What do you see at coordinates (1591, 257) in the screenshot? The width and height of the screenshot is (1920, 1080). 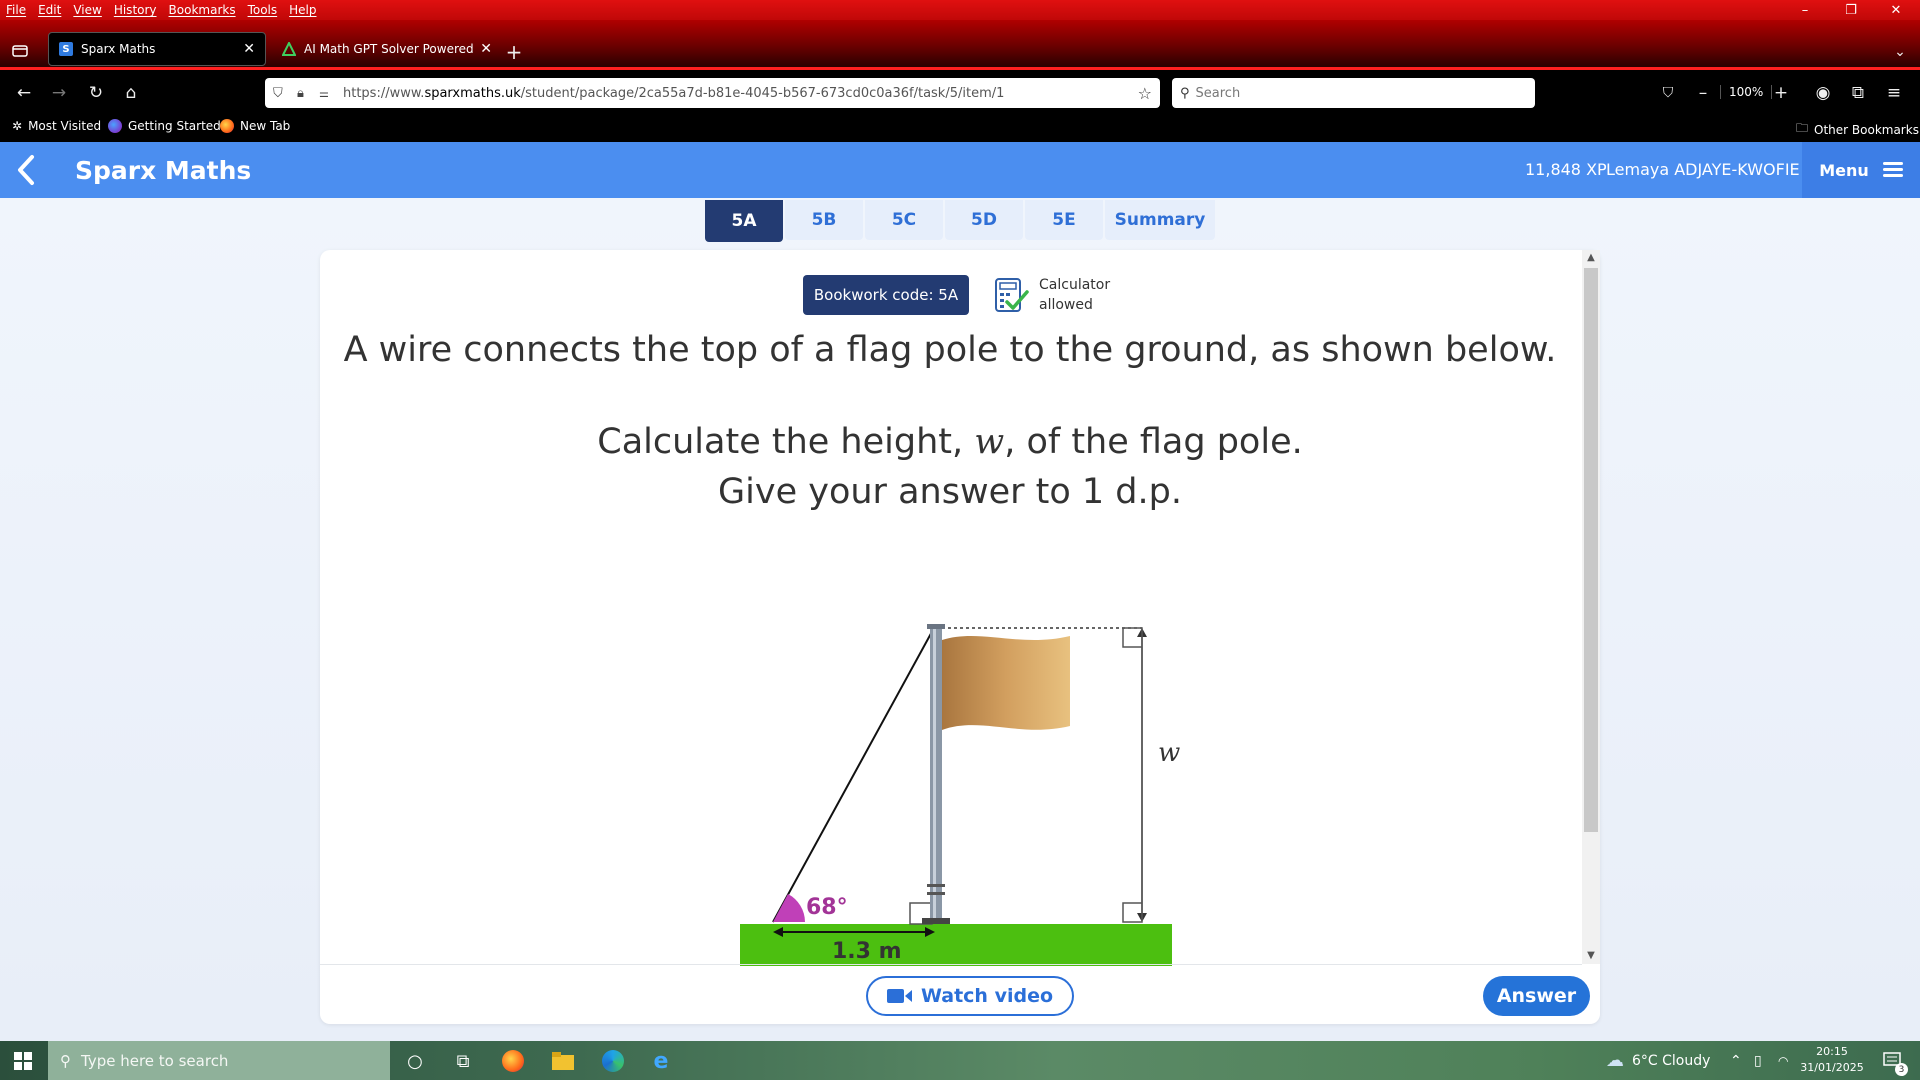 I see `scroll-up-icon: ▲` at bounding box center [1591, 257].